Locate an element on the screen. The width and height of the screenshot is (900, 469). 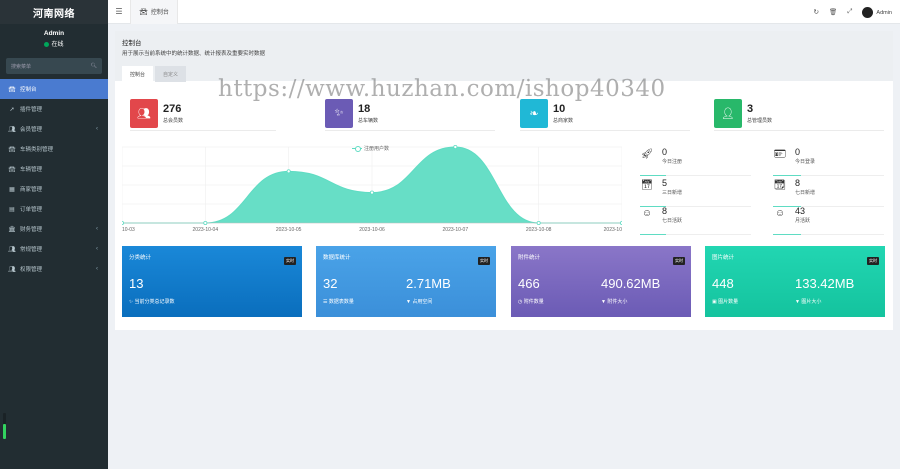
stat-label: 总管理员数 is located at coordinates (760, 121).